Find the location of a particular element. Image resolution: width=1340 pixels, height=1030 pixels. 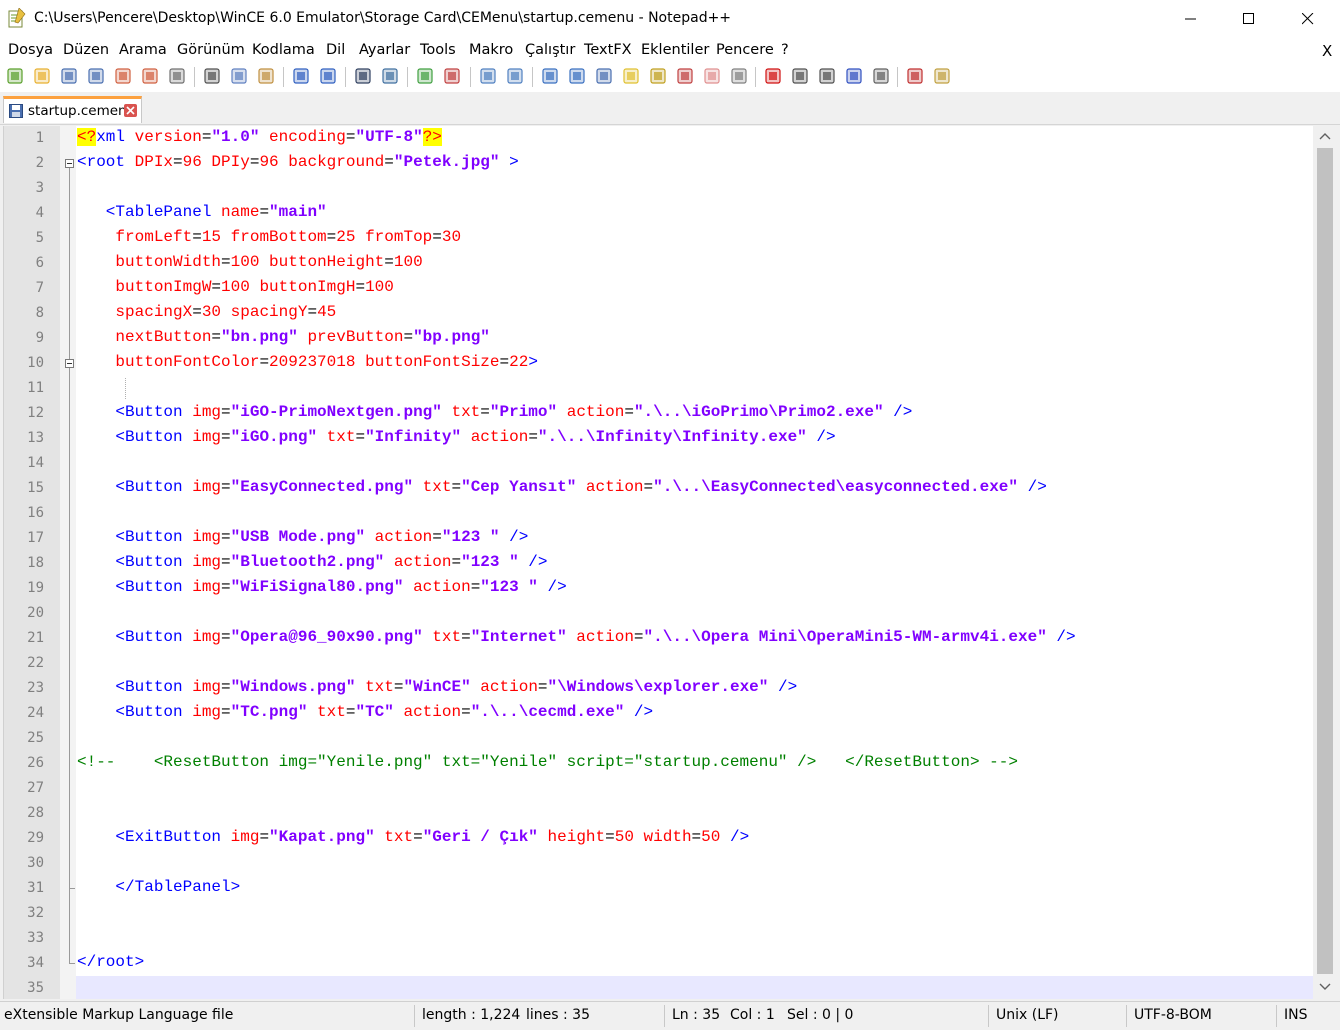

menu-ayarlar: Ayarlar is located at coordinates (384, 50).